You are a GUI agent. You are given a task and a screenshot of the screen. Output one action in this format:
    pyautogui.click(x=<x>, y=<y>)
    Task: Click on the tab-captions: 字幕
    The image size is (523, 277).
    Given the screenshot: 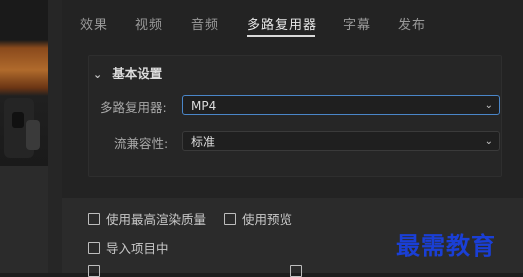 What is the action you would take?
    pyautogui.click(x=357, y=23)
    